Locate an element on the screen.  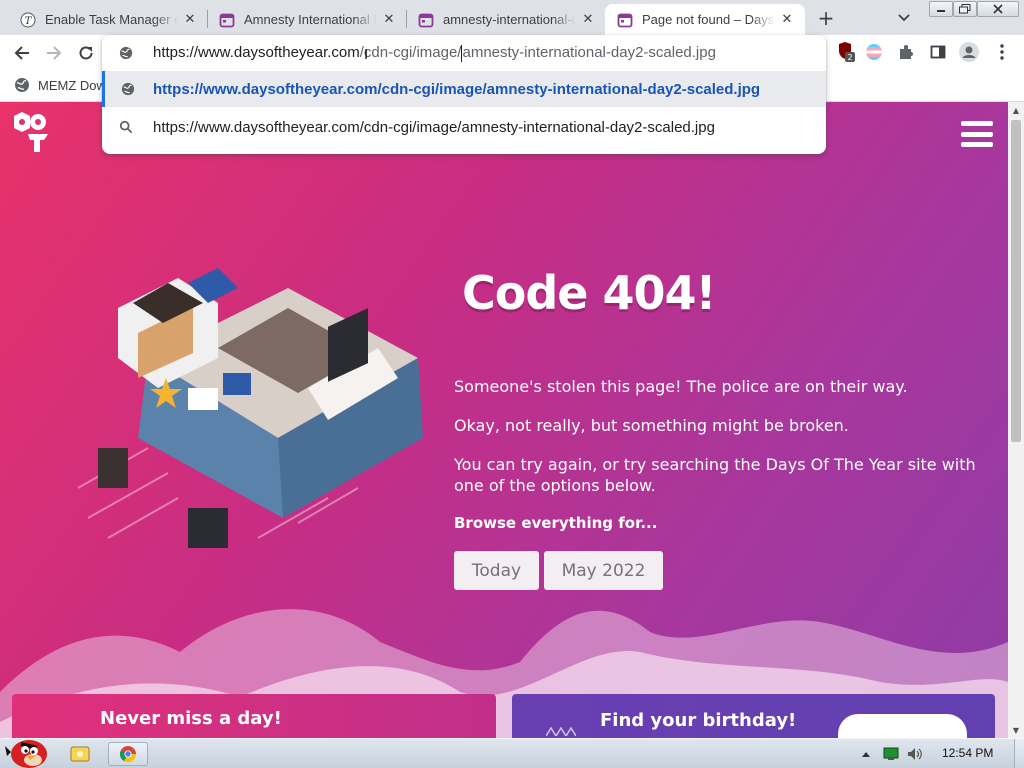
maximize-window-button is located at coordinates (965, 9).